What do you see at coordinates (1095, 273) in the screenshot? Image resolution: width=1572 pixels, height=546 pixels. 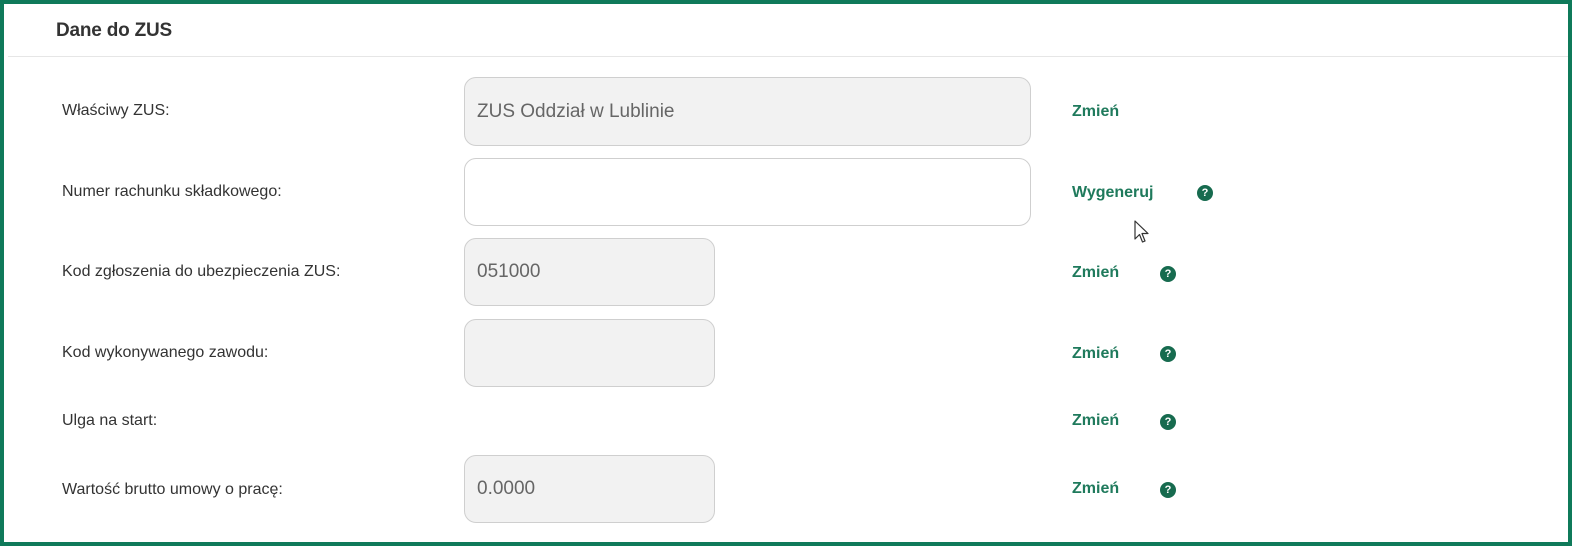 I see `change-kod-zgloszenia-link: Zmień` at bounding box center [1095, 273].